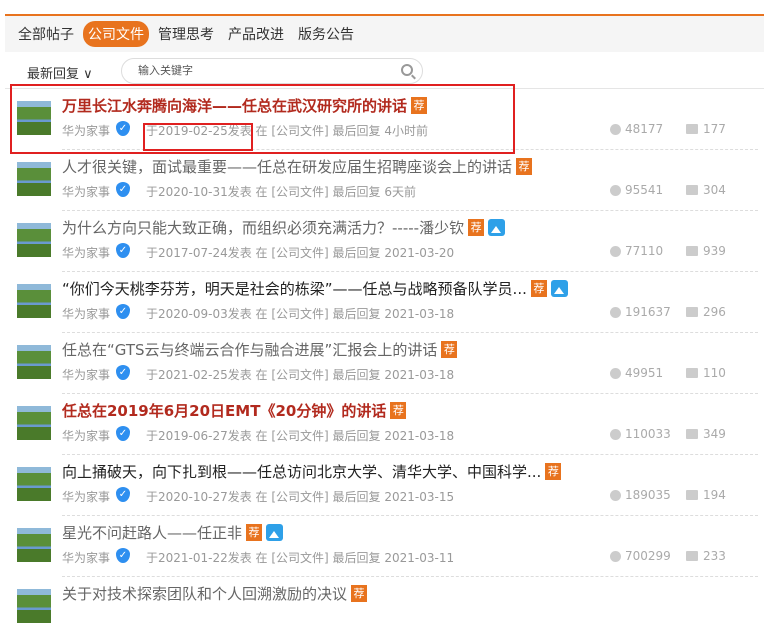 The height and width of the screenshot is (641, 764). Describe the element at coordinates (53, 74) in the screenshot. I see `sort-label: 最新回复` at that location.